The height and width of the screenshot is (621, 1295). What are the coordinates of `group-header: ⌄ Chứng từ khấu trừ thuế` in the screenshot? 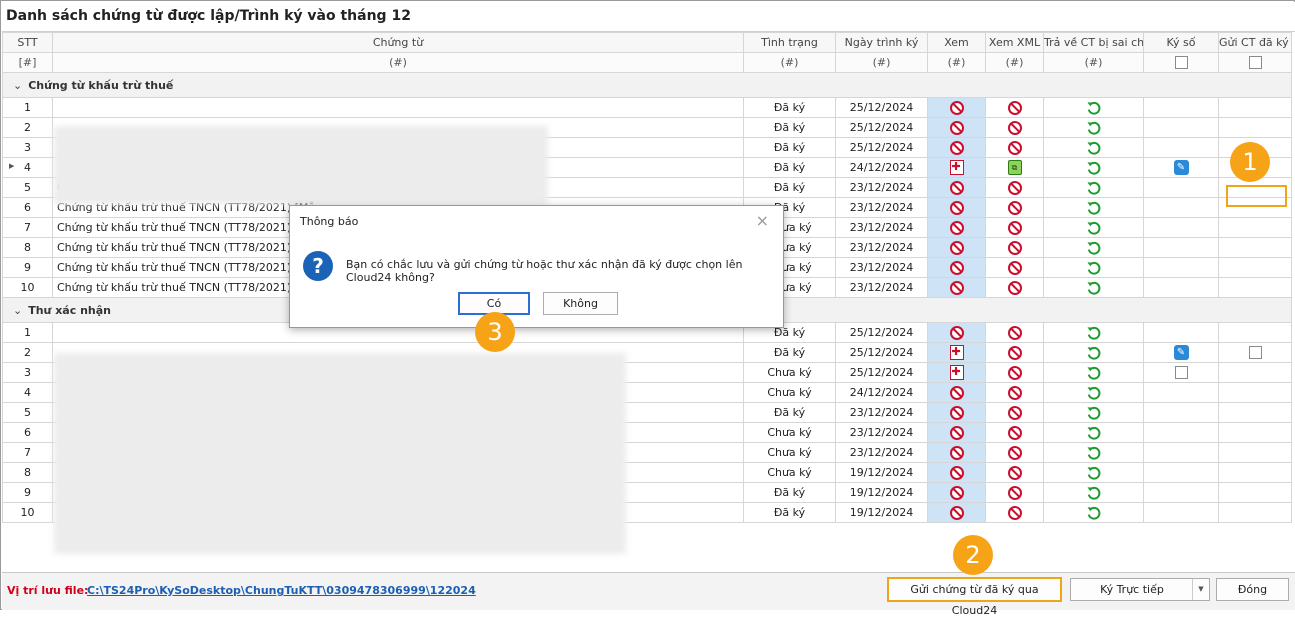 It's located at (647, 85).